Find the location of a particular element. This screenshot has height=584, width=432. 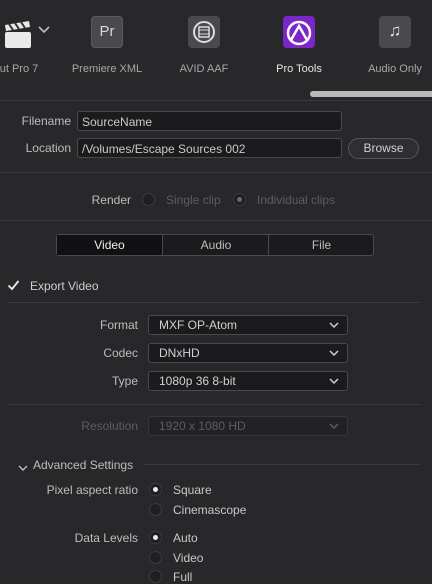

tab-audio: Audio is located at coordinates (215, 245).